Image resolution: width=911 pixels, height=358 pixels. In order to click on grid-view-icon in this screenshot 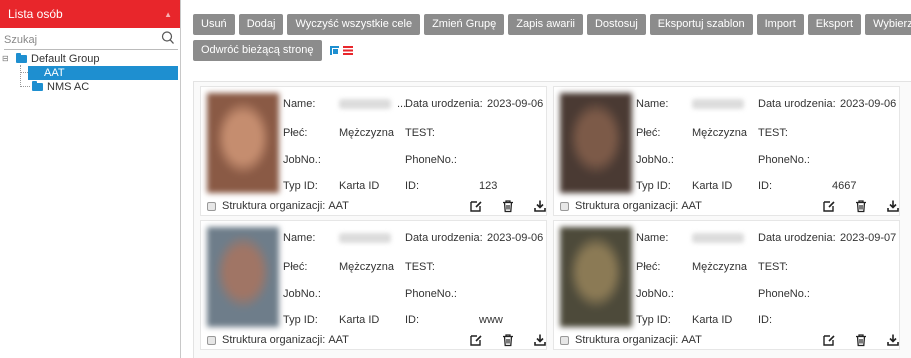, I will do `click(334, 50)`.